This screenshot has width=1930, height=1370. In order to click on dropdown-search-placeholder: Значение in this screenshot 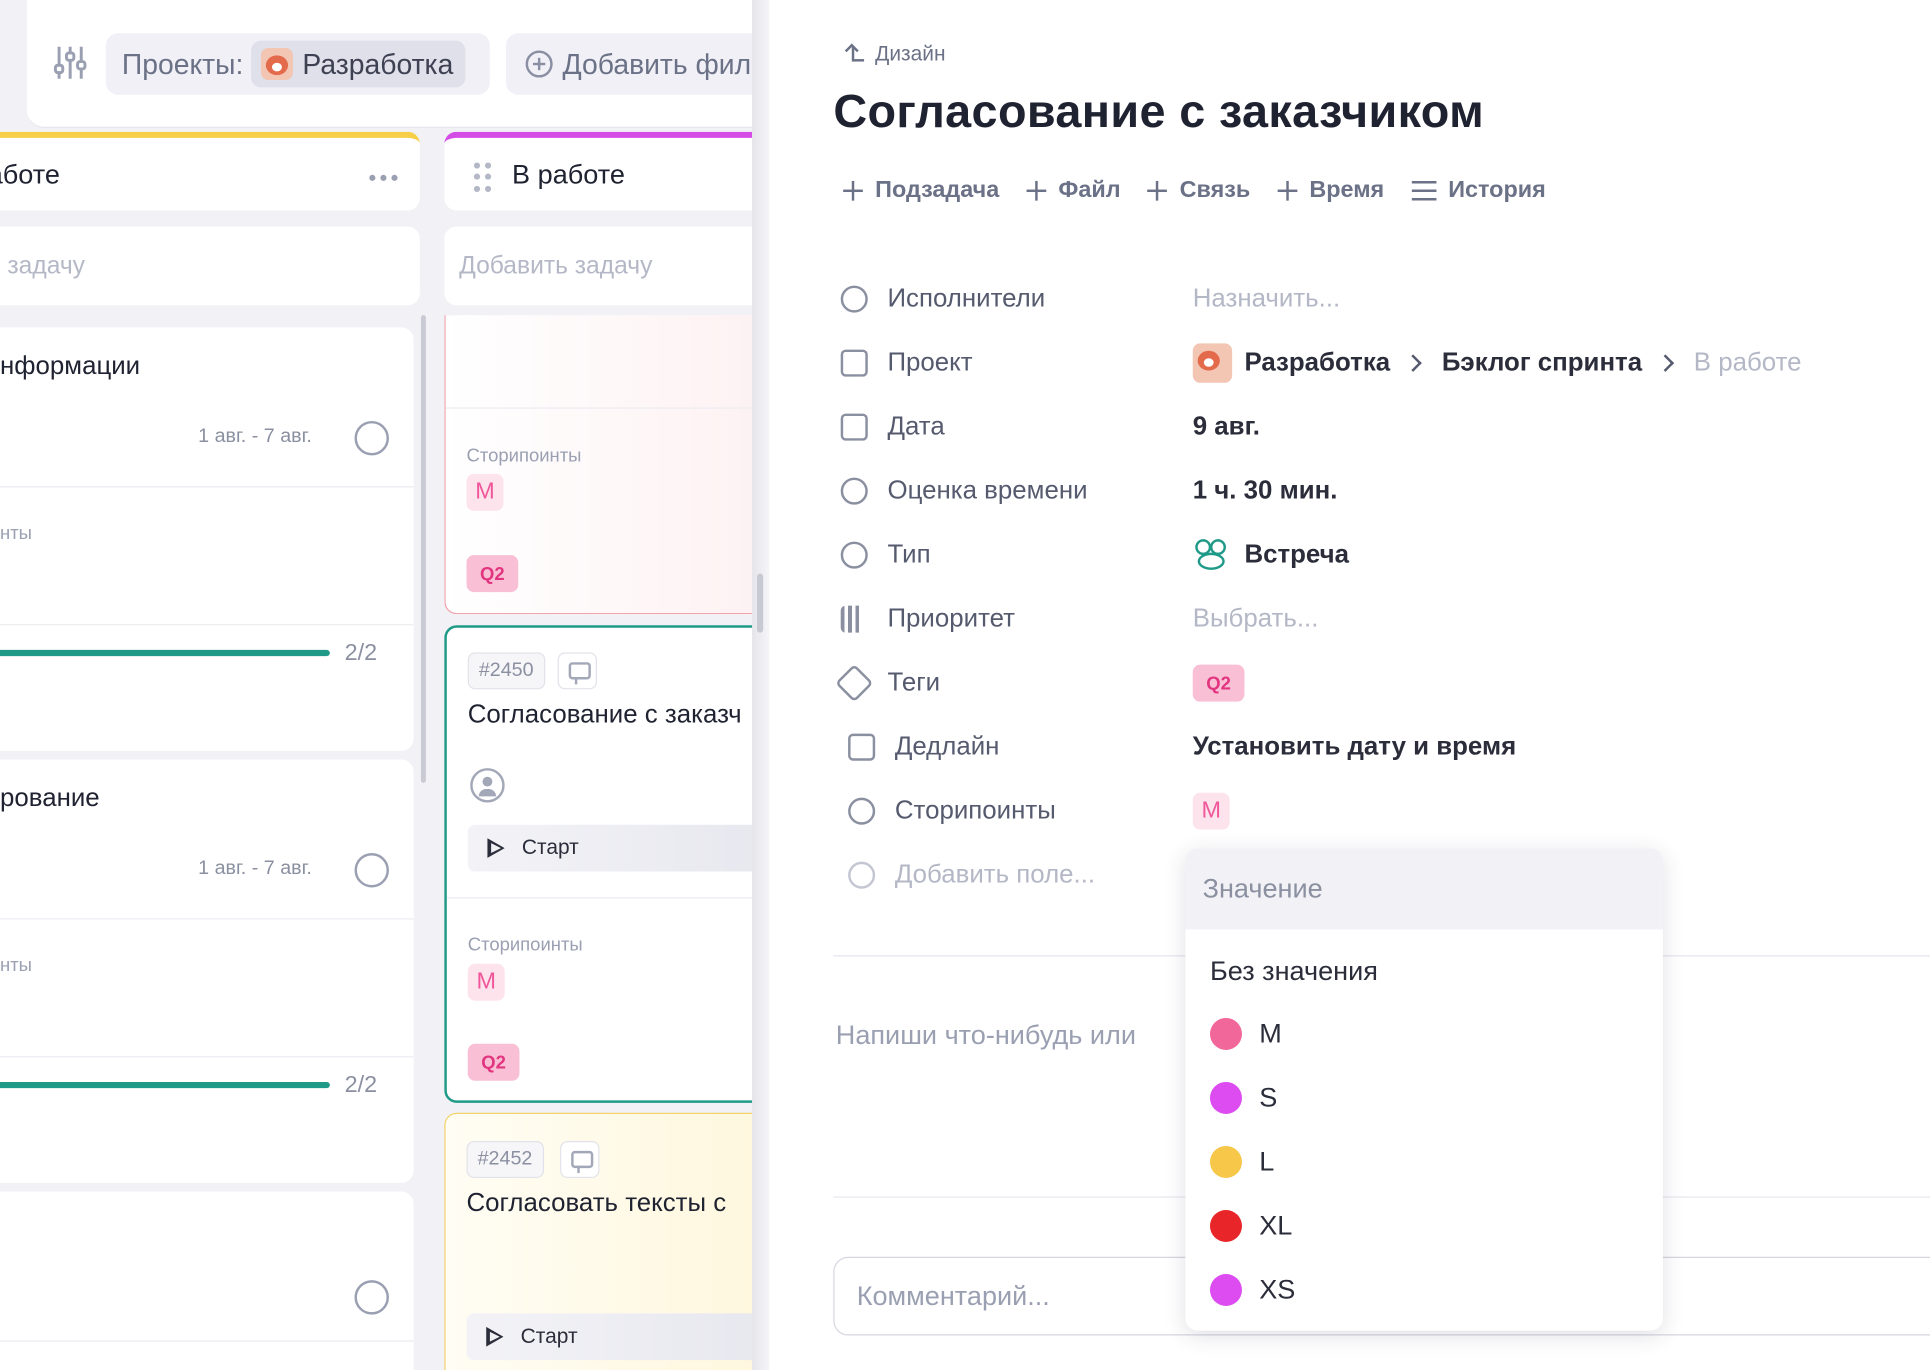, I will do `click(1262, 888)`.